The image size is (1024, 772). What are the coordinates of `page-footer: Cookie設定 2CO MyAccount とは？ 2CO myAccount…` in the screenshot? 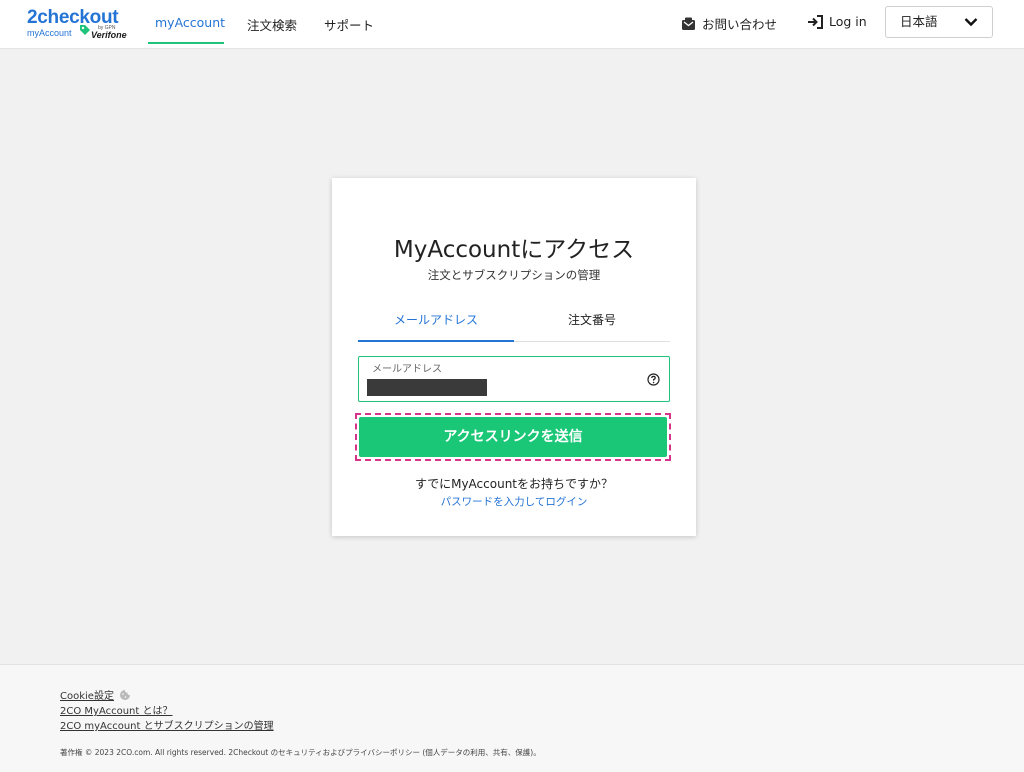 It's located at (512, 718).